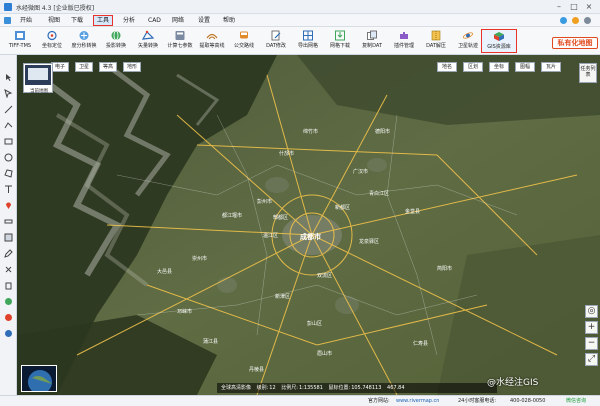 This screenshot has height=406, width=600. I want to click on status-coords-label: 鼠标位置:, so click(339, 388).